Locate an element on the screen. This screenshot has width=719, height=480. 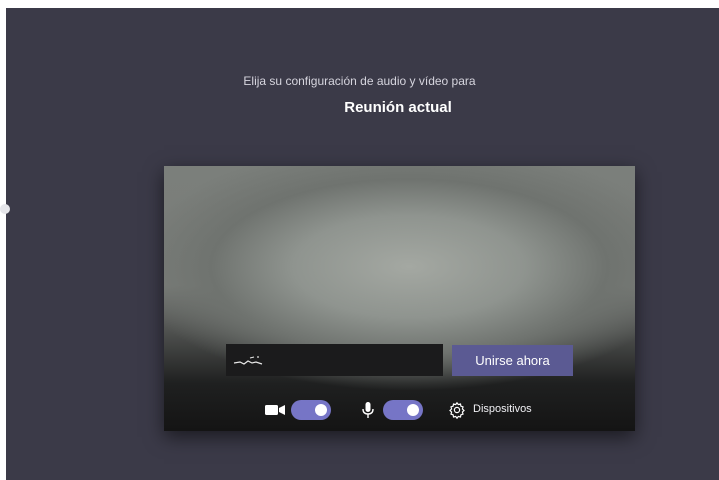
edge-indicator-dot is located at coordinates (5, 209).